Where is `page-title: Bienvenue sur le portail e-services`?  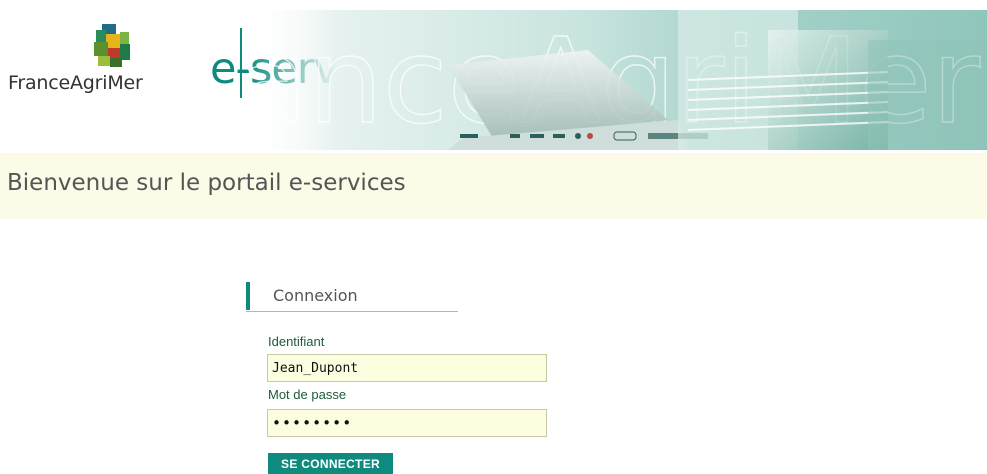 page-title: Bienvenue sur le portail e-services is located at coordinates (206, 183).